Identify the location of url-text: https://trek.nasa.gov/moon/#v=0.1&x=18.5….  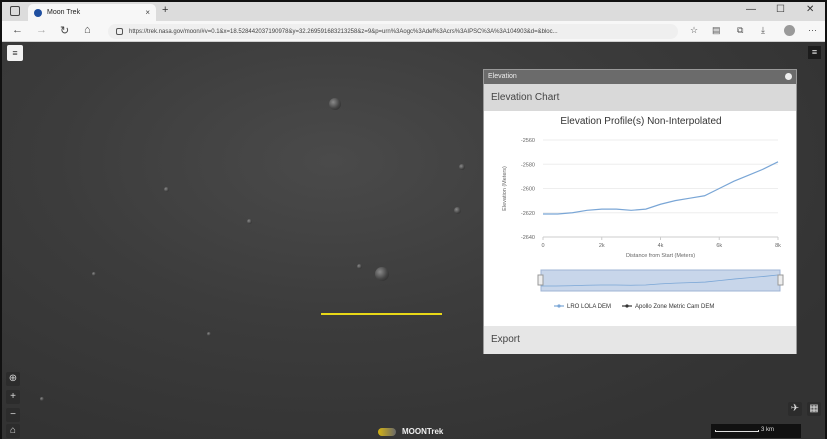
(343, 31).